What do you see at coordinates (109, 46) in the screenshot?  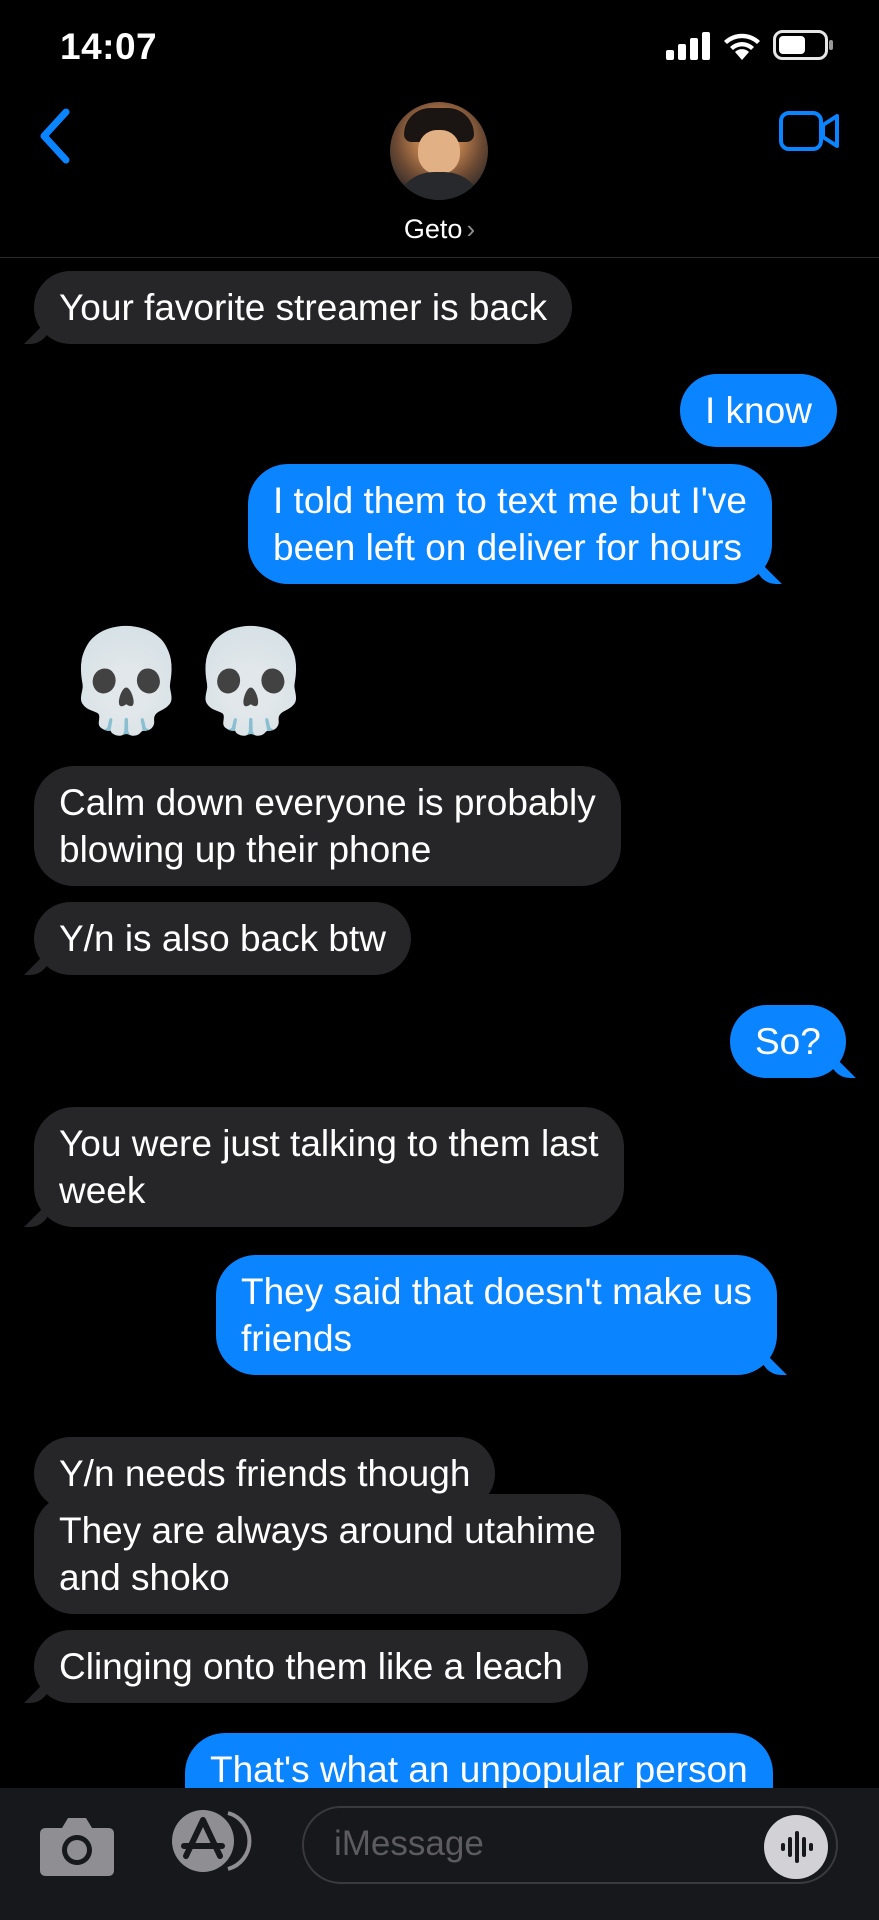 I see `status-time: 14:07` at bounding box center [109, 46].